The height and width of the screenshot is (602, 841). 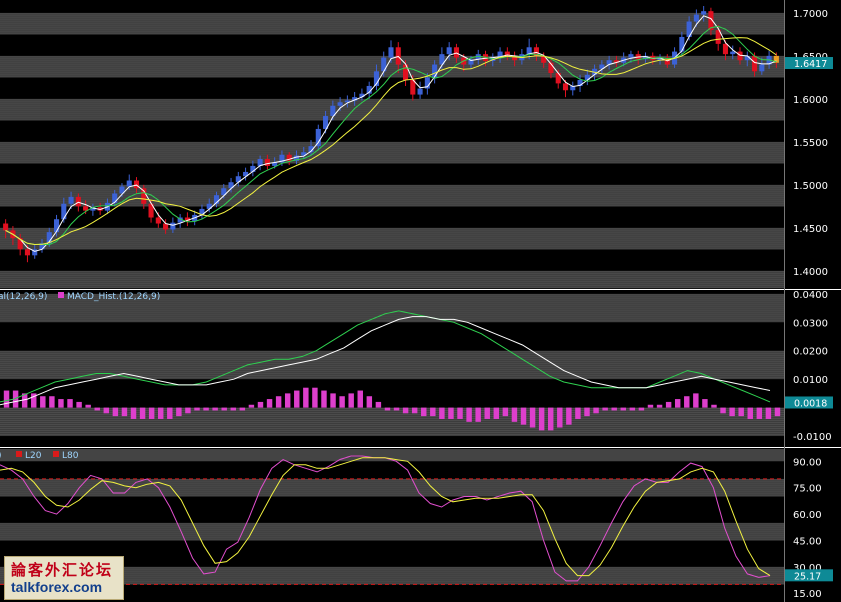 I want to click on macd-tick-label: 0.0400, so click(x=810, y=295).